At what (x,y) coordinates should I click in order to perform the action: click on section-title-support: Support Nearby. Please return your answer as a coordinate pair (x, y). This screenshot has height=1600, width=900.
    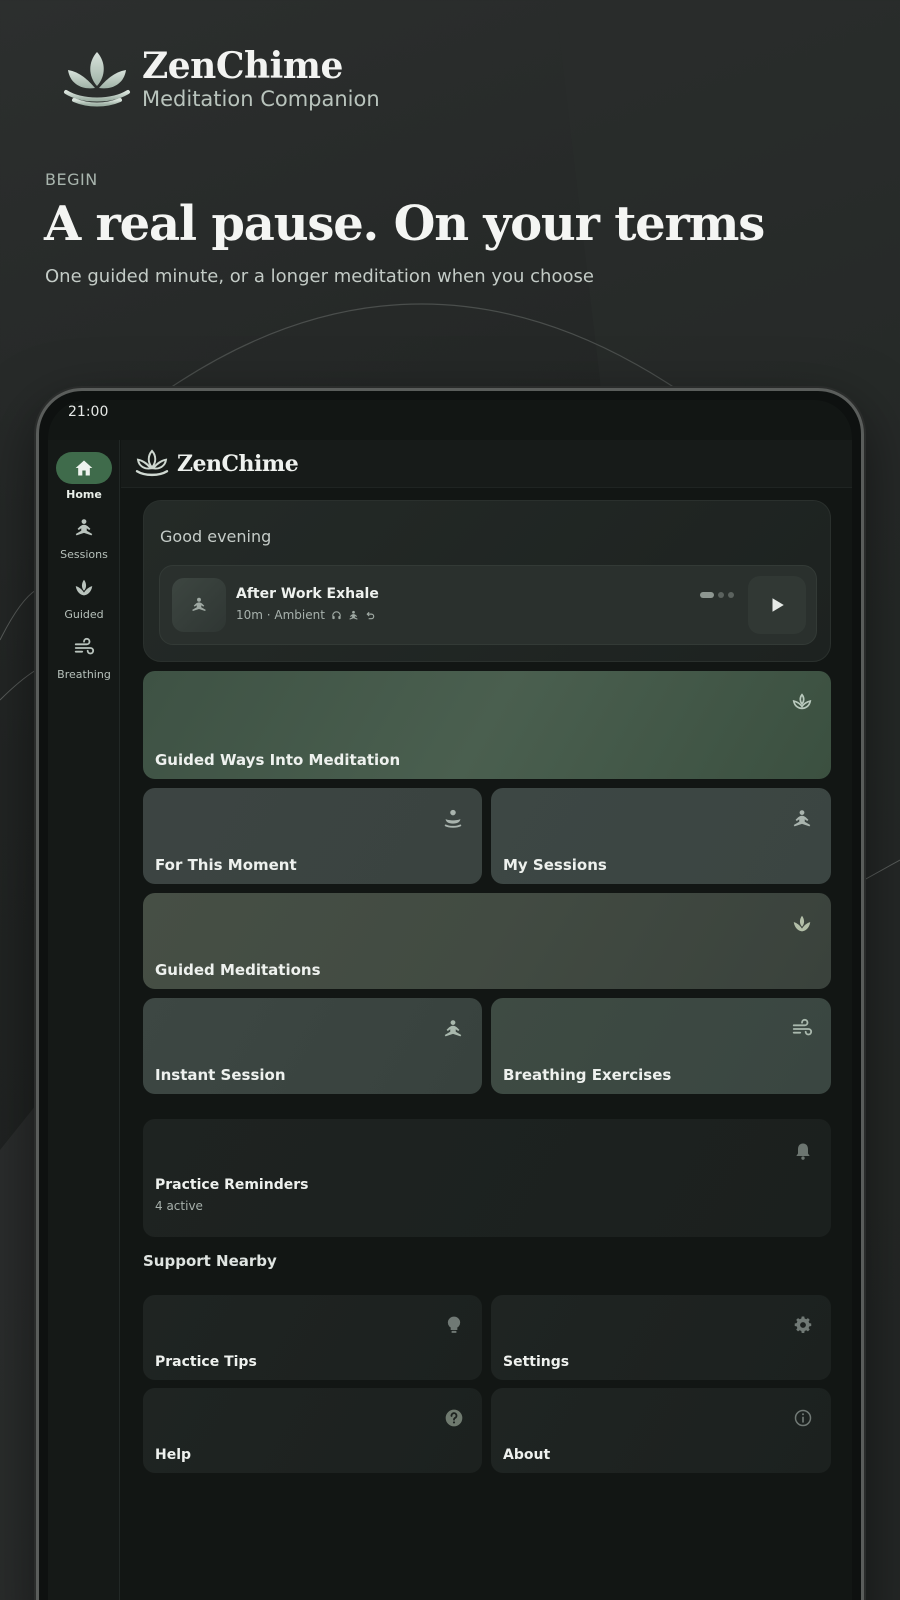
    Looking at the image, I should click on (210, 1261).